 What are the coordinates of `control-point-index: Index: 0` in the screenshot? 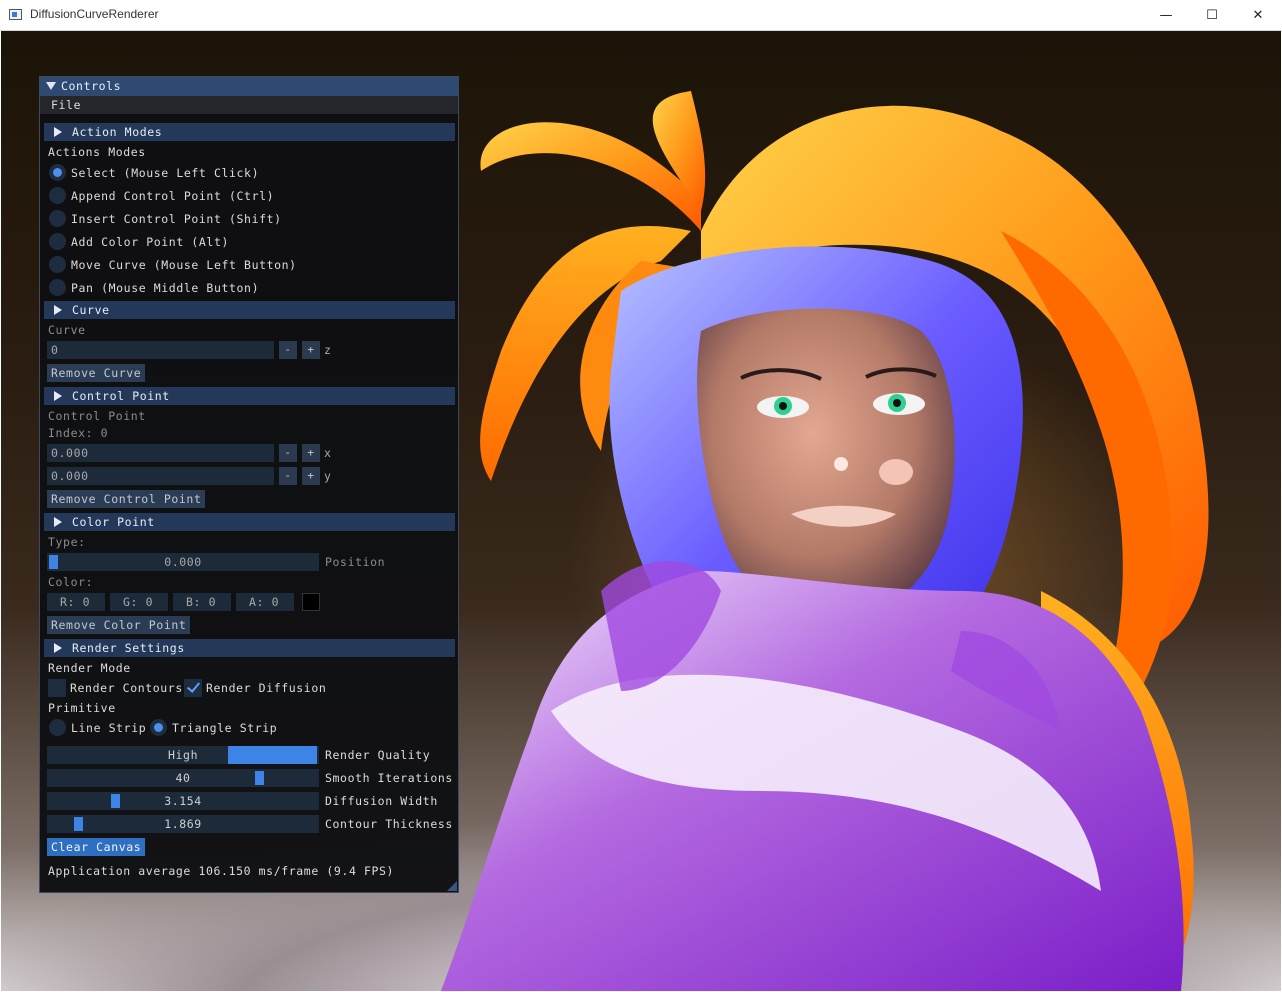 It's located at (78, 433).